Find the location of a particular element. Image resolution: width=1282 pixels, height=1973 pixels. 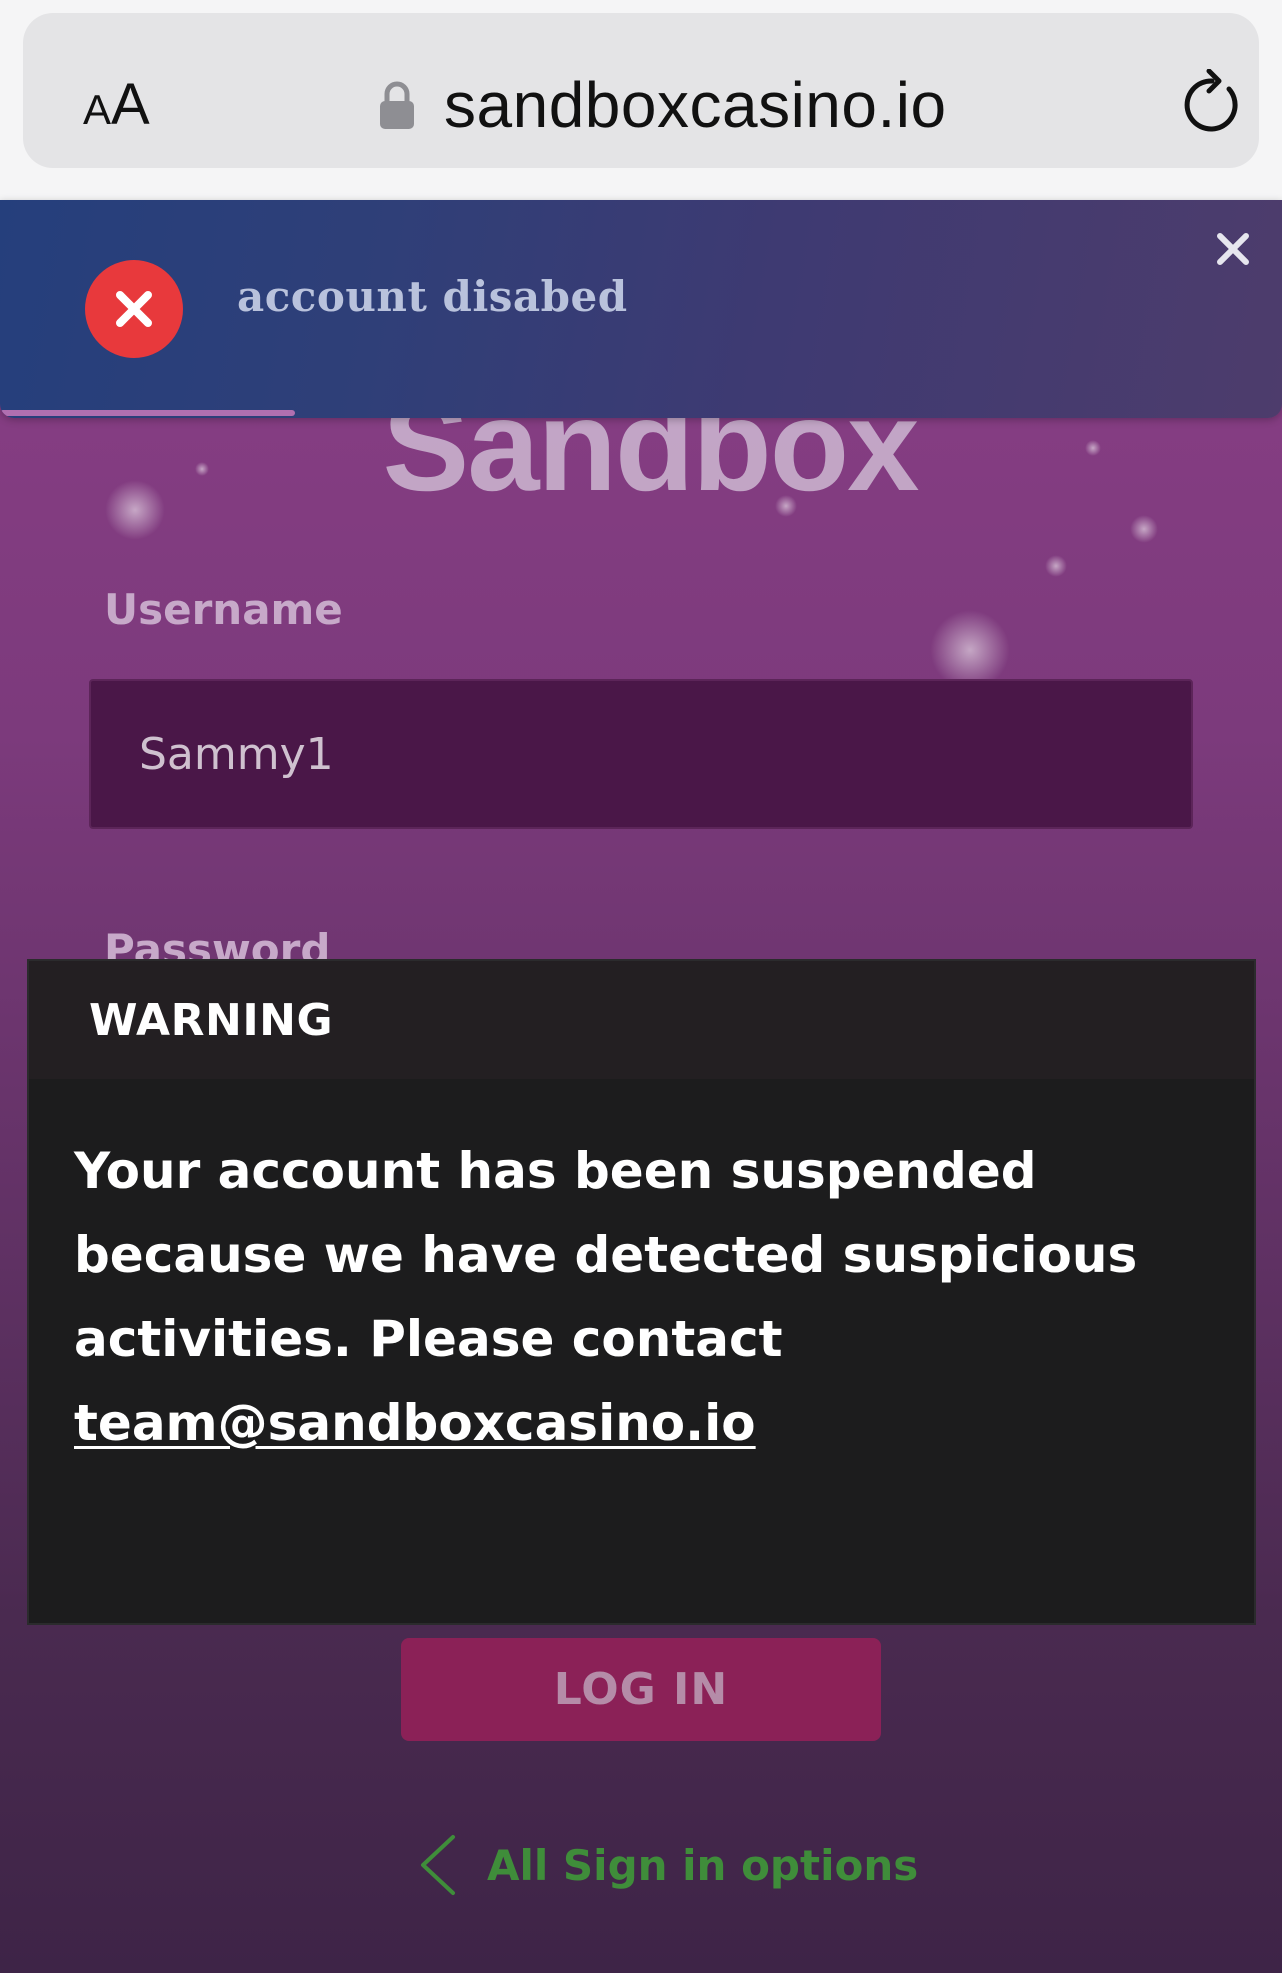

address-bar: A A sandboxcasino.io is located at coordinates (641, 90).